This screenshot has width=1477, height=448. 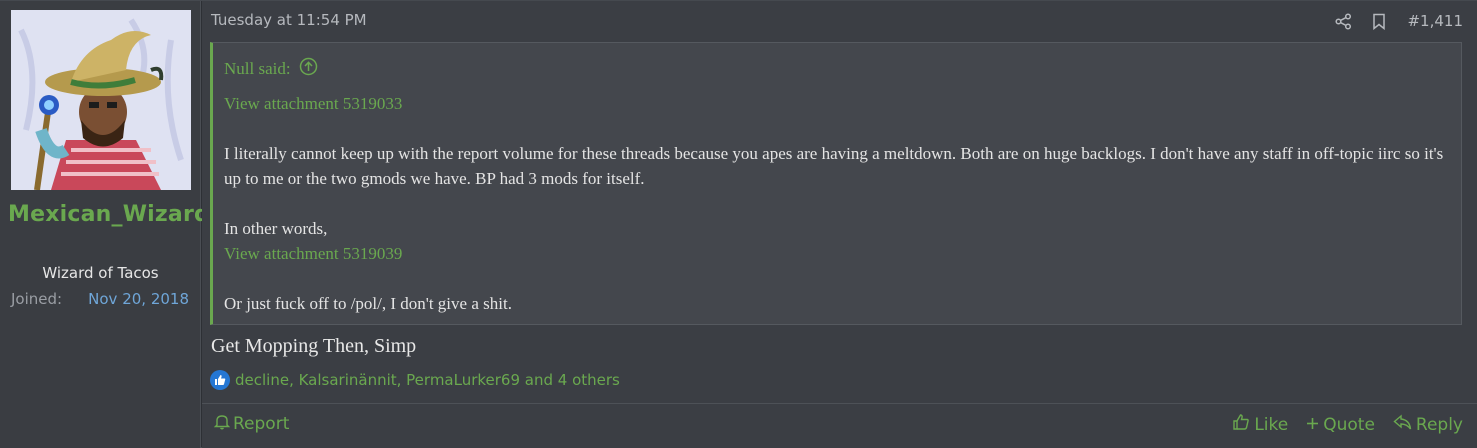 What do you see at coordinates (835, 253) in the screenshot?
I see `attachment-link: View attachment 5319039` at bounding box center [835, 253].